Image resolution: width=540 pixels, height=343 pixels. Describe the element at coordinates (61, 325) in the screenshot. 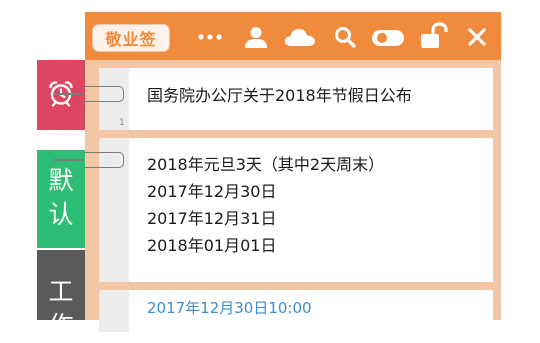

I see `sidebar-tab-work-char: 作` at that location.